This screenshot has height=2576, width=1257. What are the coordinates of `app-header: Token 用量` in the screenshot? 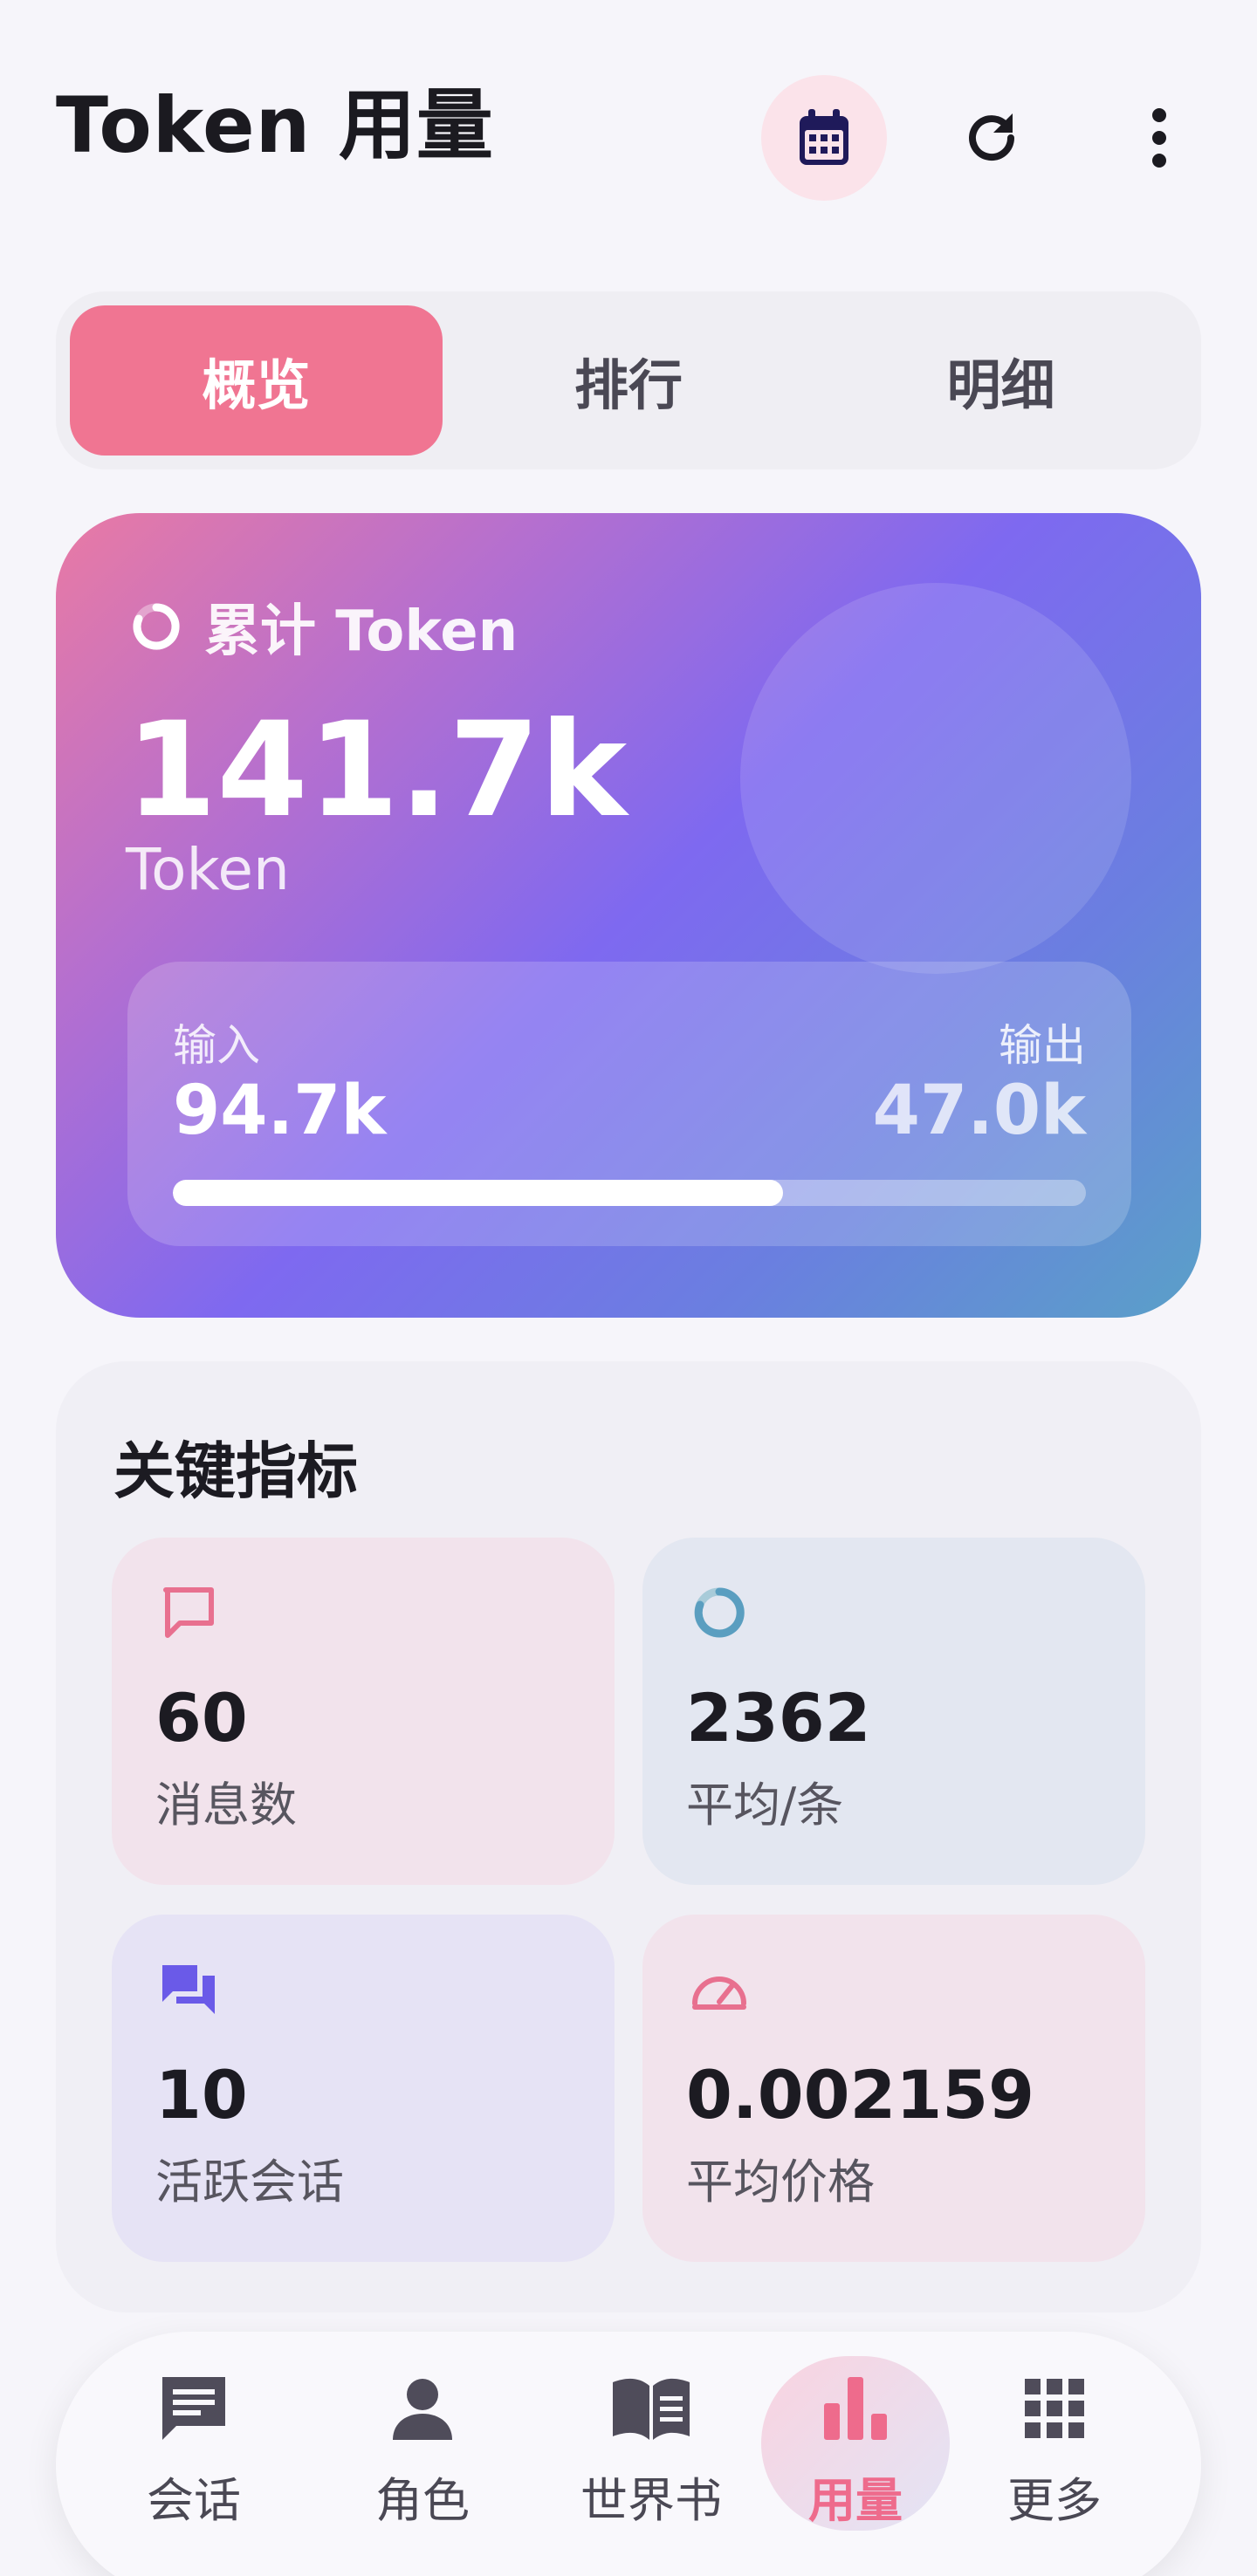 It's located at (628, 139).